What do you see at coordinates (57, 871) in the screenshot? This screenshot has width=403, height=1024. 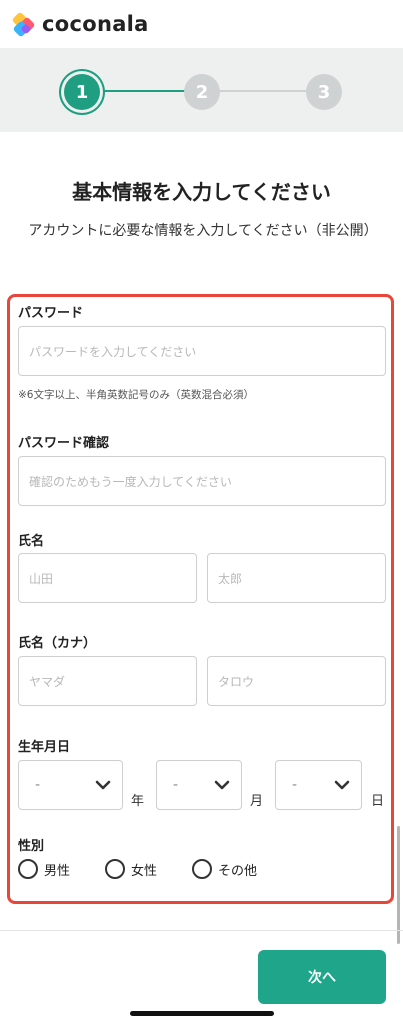 I see `gender-option-label: 男性` at bounding box center [57, 871].